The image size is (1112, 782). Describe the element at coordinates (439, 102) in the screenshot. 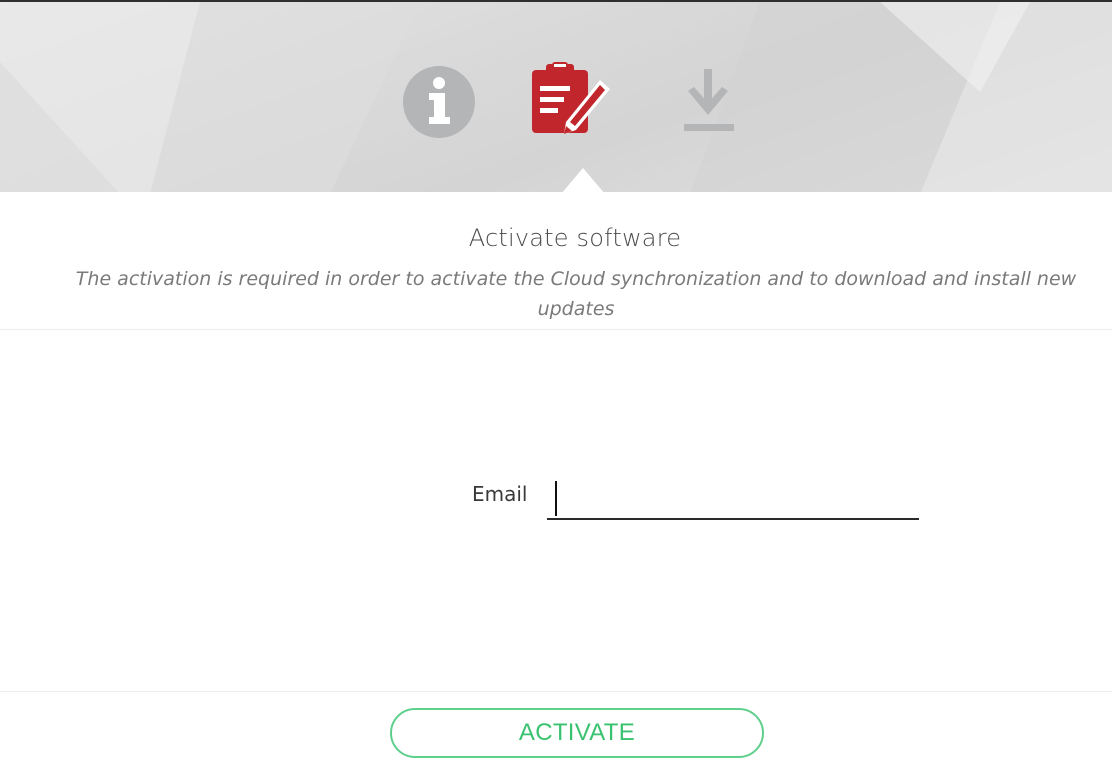

I see `info-circle-icon` at that location.